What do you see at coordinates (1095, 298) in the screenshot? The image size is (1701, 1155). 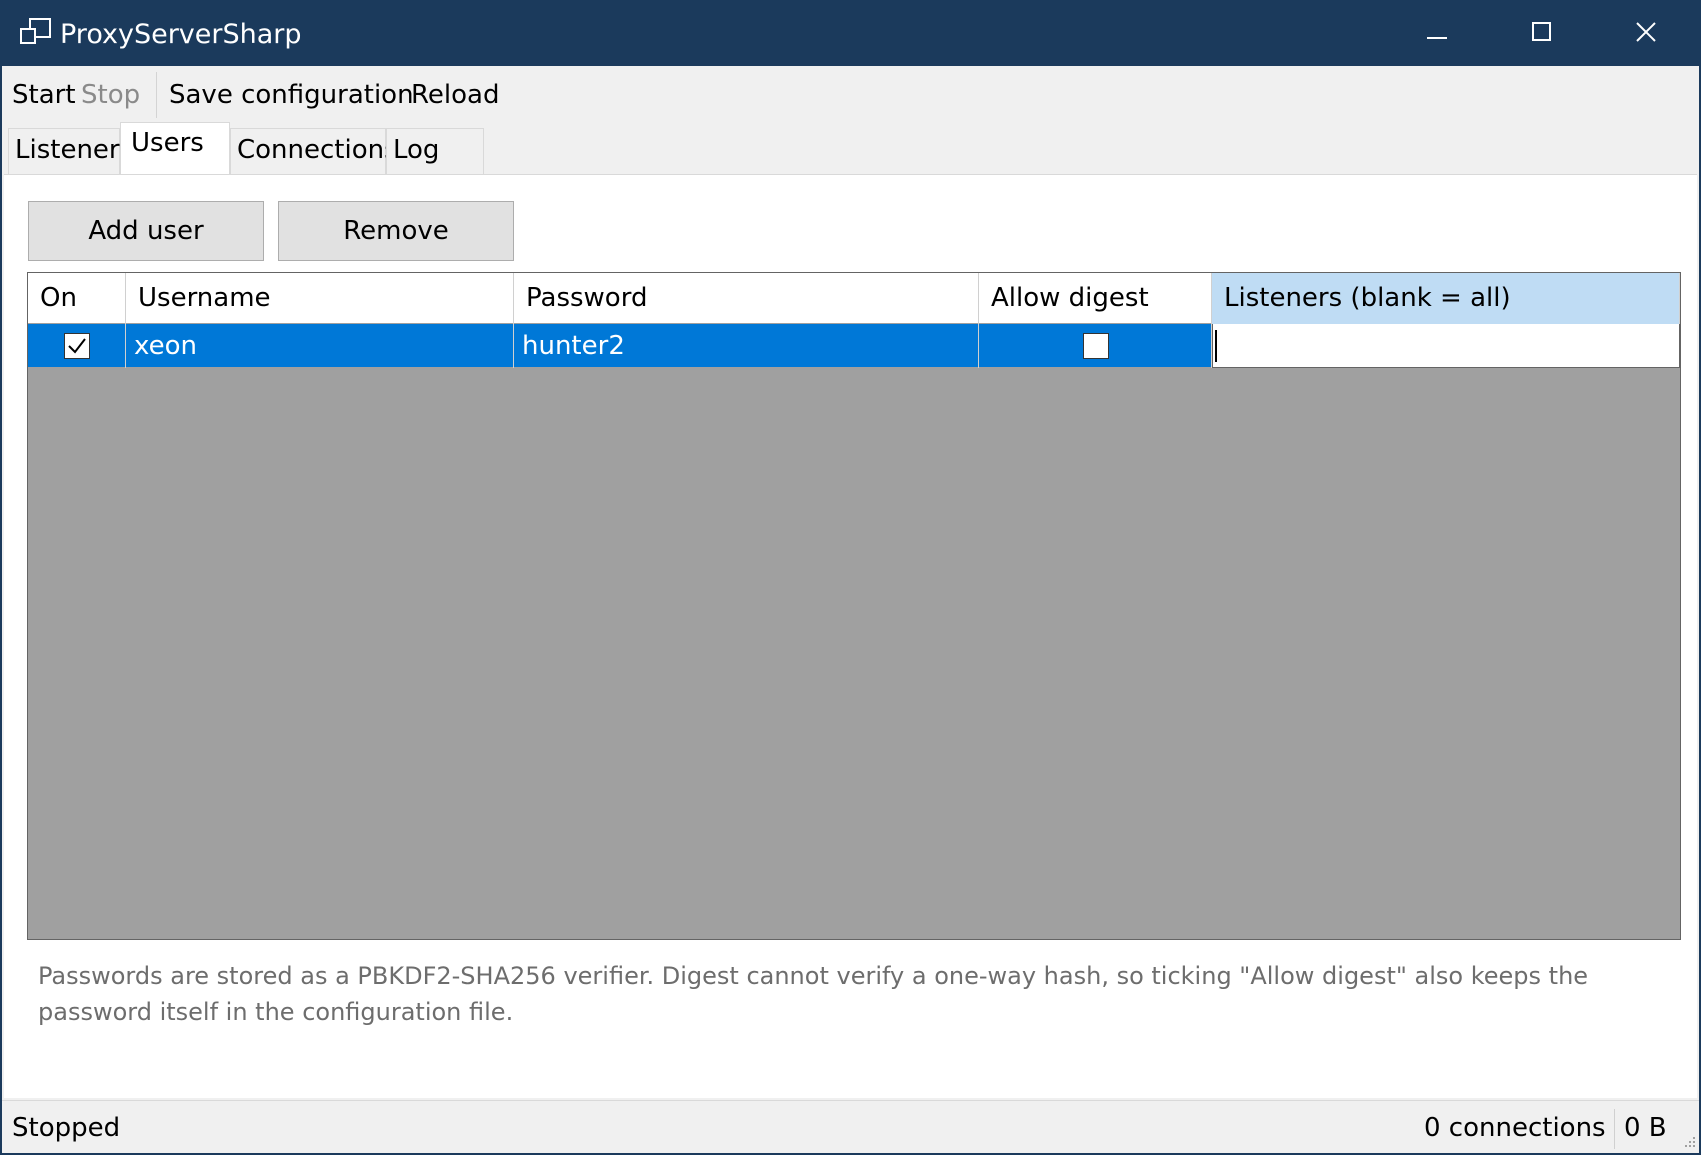 I see `column-header-allow-digest: Allow digest` at bounding box center [1095, 298].